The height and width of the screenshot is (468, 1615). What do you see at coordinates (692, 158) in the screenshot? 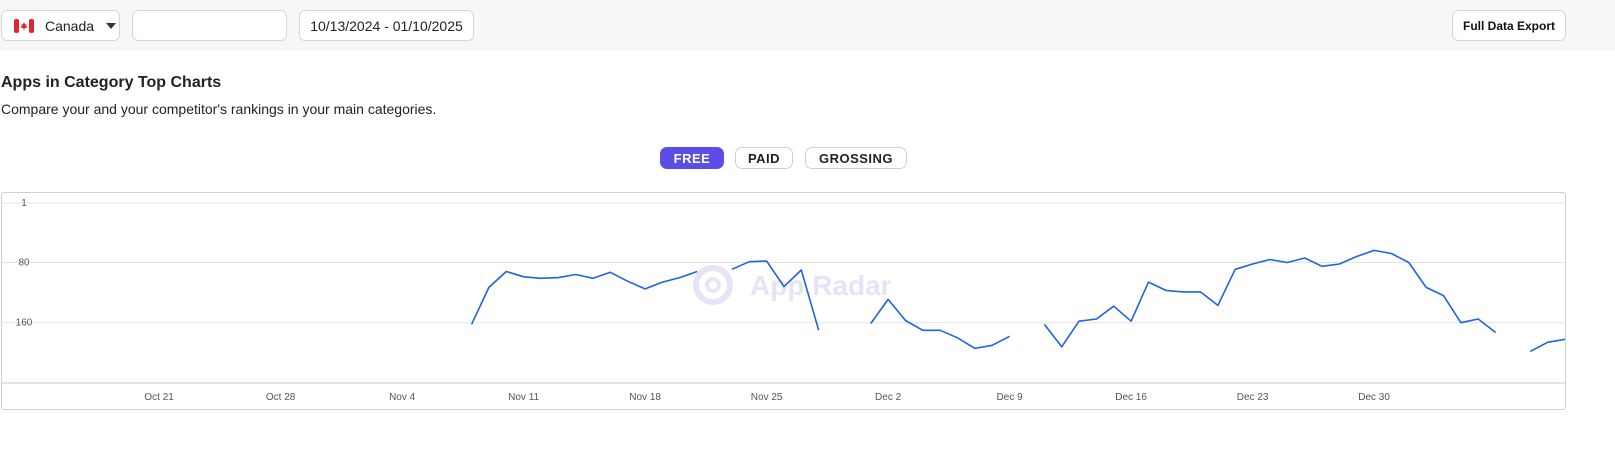
I see `tab-free: FREE` at bounding box center [692, 158].